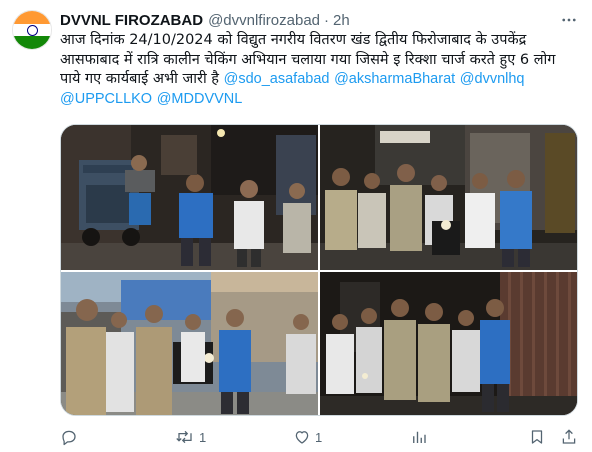 The image size is (592, 452). I want to click on retweet-button: 1, so click(190, 437).